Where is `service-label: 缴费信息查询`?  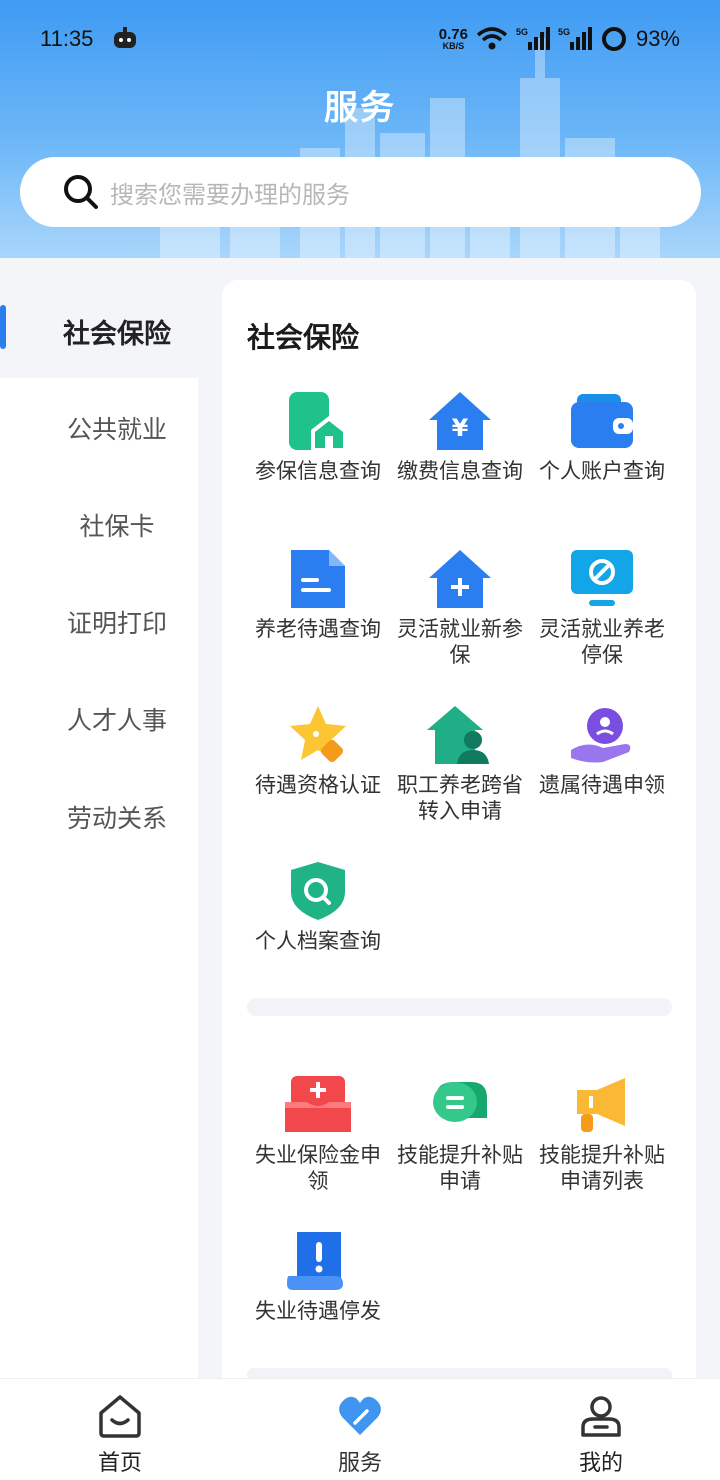
service-label: 缴费信息查询 is located at coordinates (460, 471).